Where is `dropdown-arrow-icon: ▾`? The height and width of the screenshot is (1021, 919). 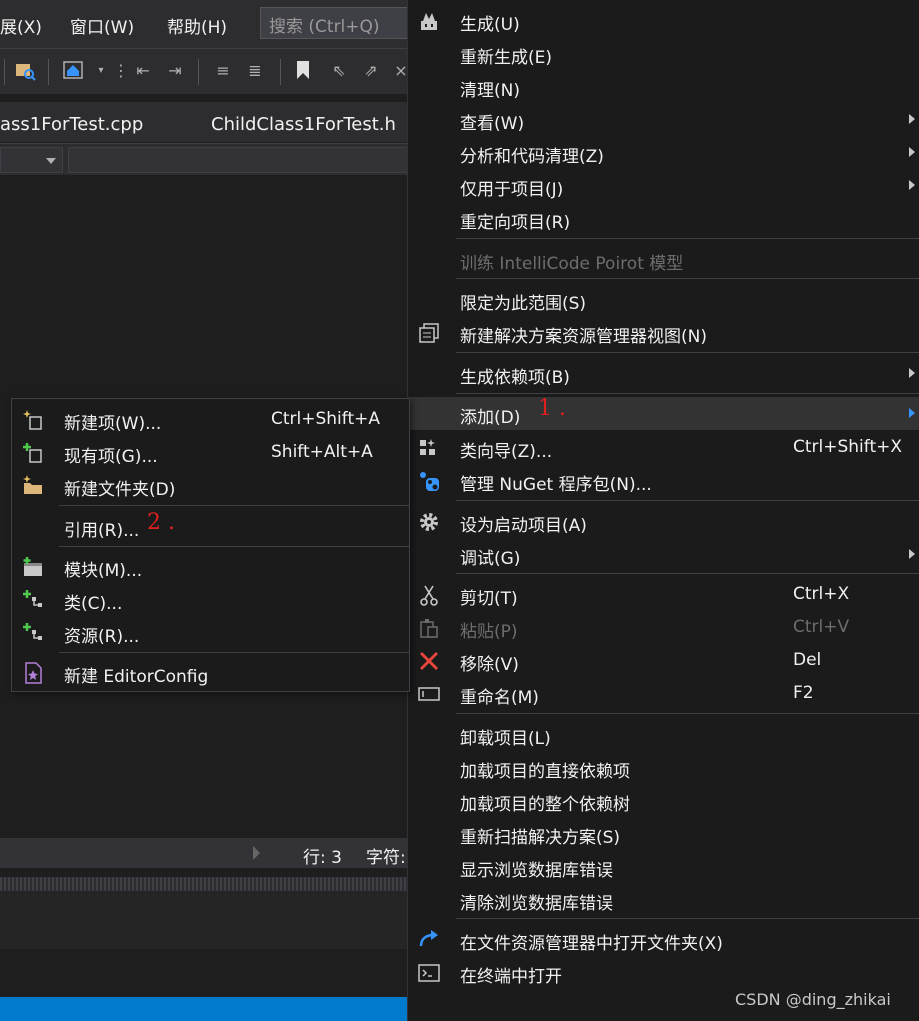 dropdown-arrow-icon: ▾ is located at coordinates (101, 71).